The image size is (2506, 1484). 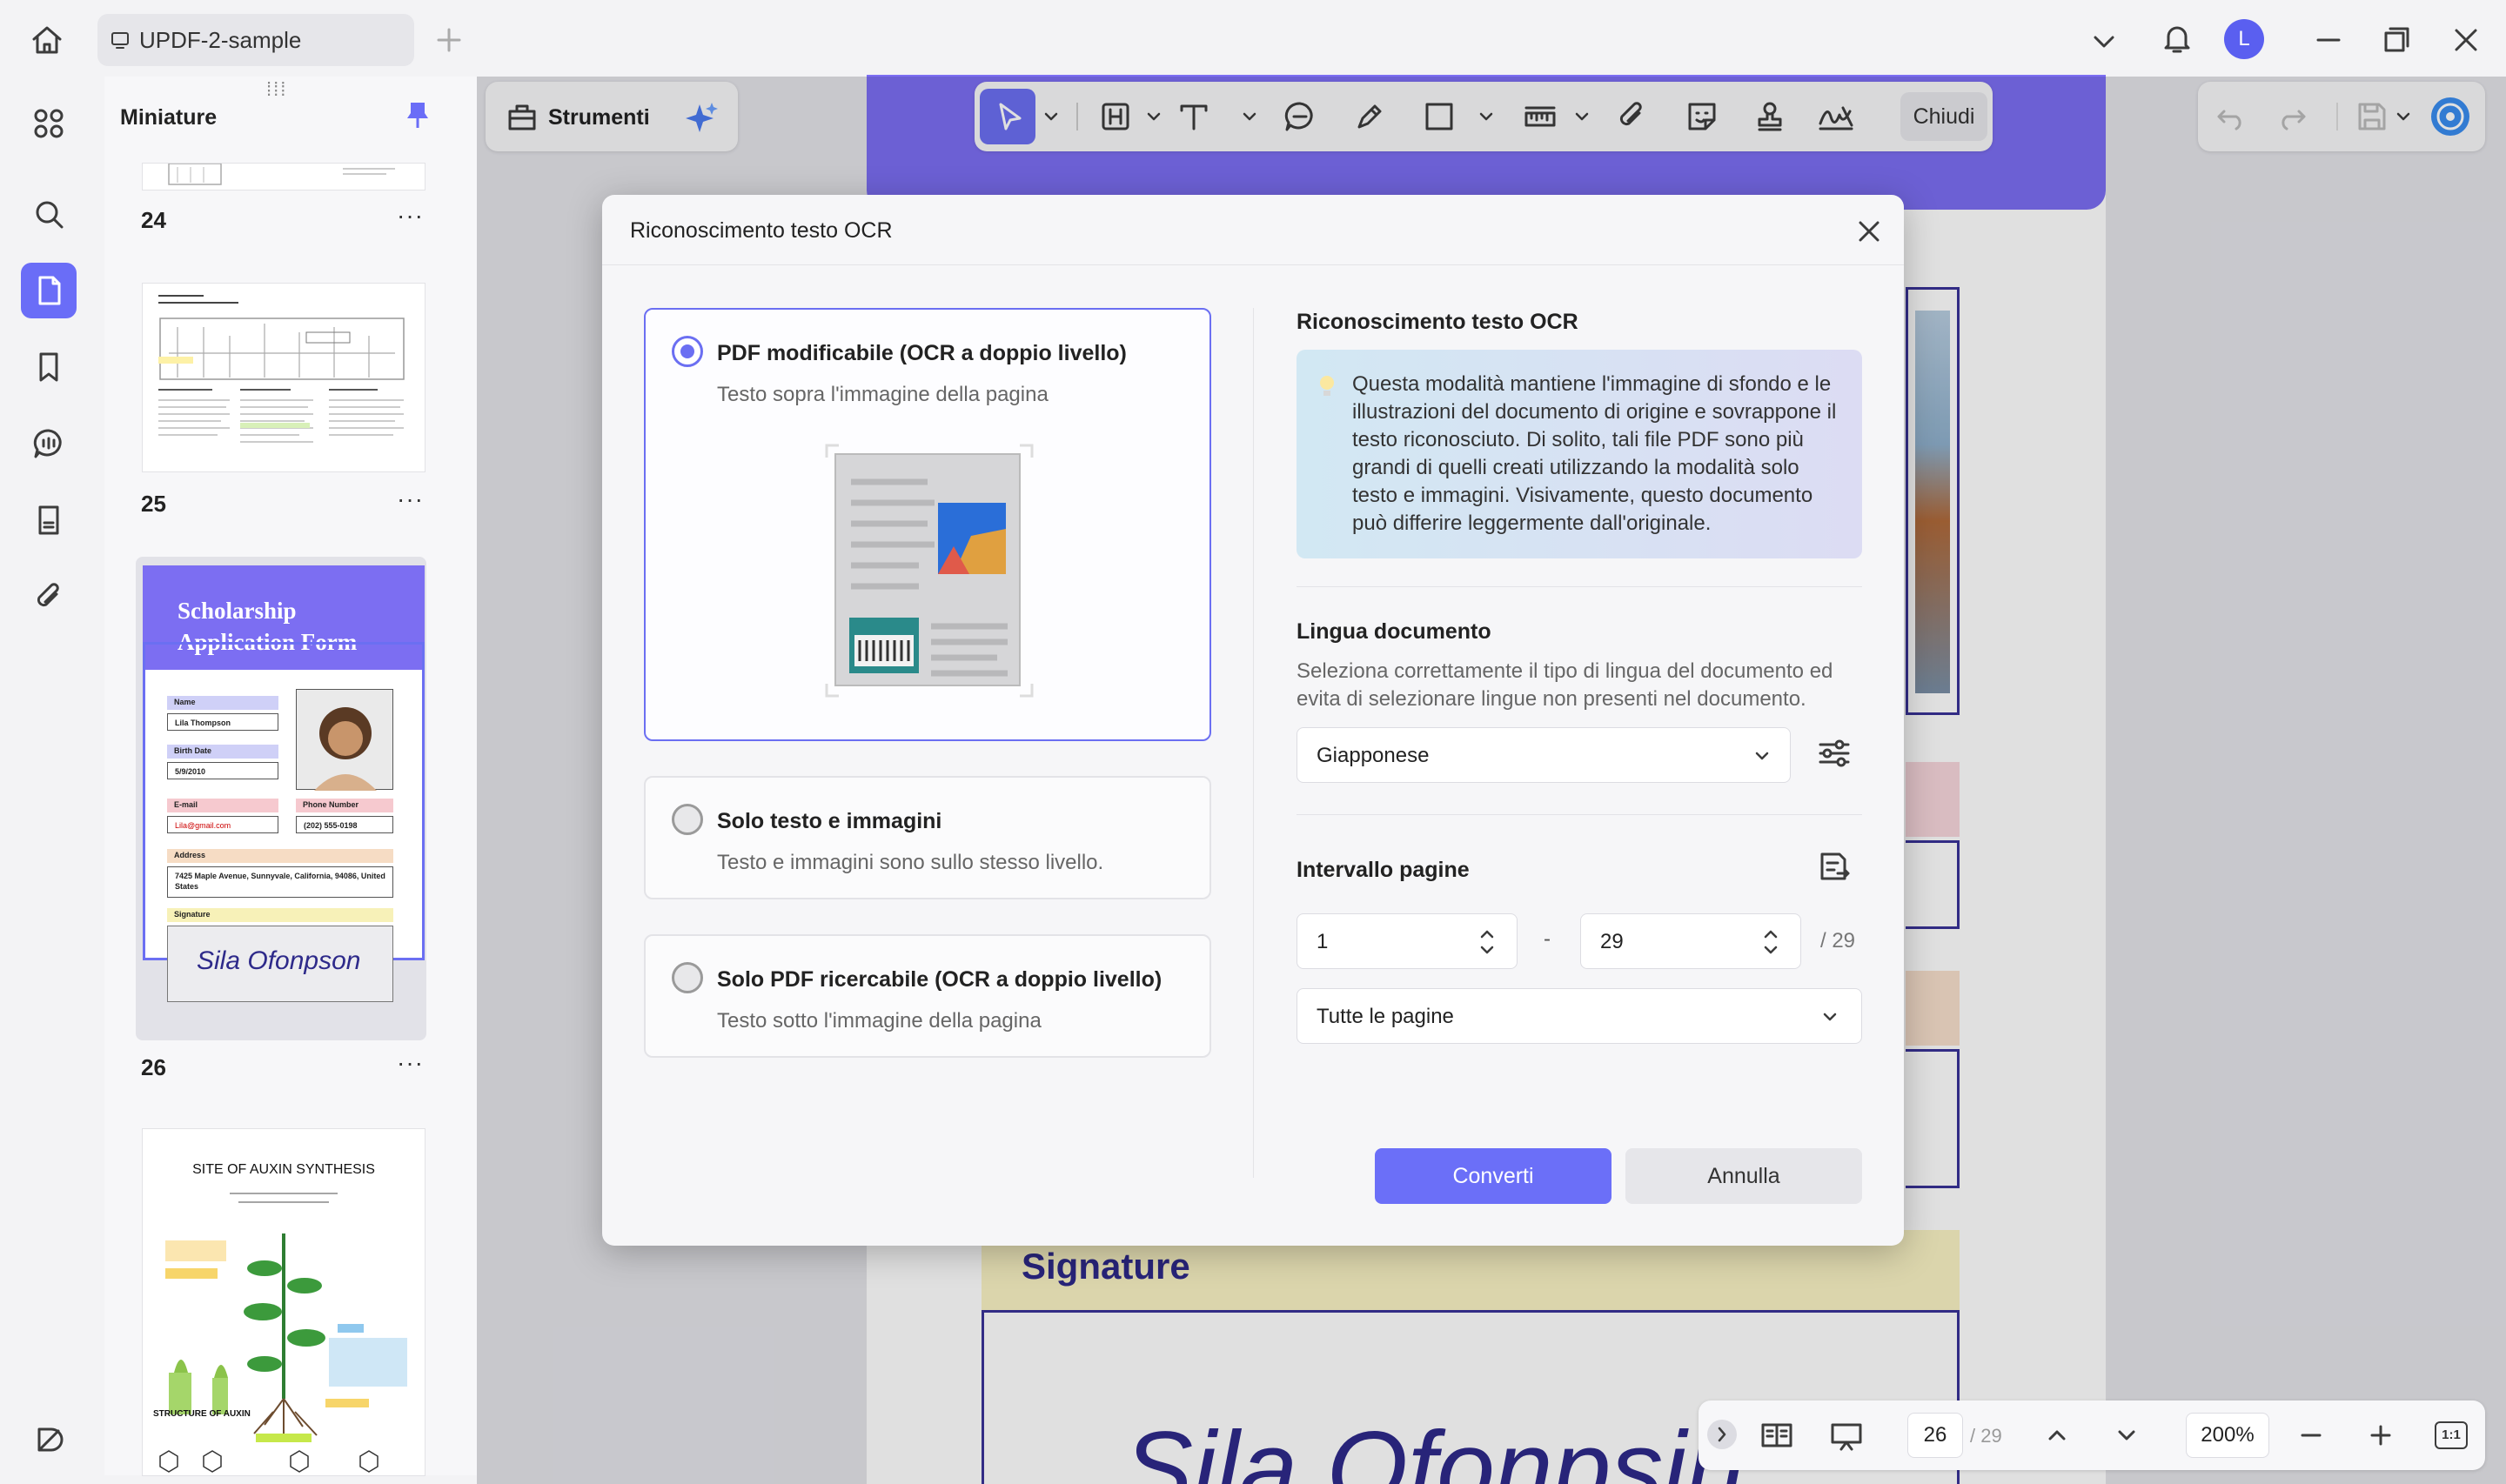 What do you see at coordinates (1776, 1435) in the screenshot?
I see `page-layout-icon` at bounding box center [1776, 1435].